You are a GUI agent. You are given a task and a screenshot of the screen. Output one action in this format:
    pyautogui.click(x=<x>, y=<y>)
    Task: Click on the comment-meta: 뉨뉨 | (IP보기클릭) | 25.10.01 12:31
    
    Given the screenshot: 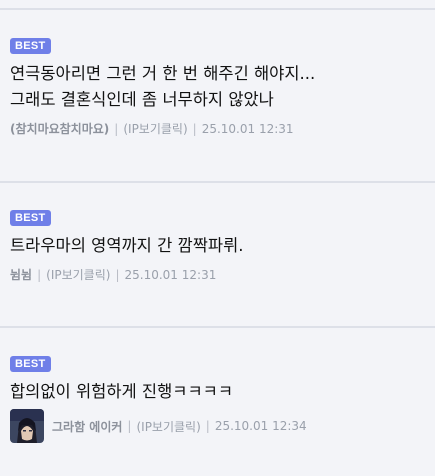 What is the action you would take?
    pyautogui.click(x=217, y=274)
    